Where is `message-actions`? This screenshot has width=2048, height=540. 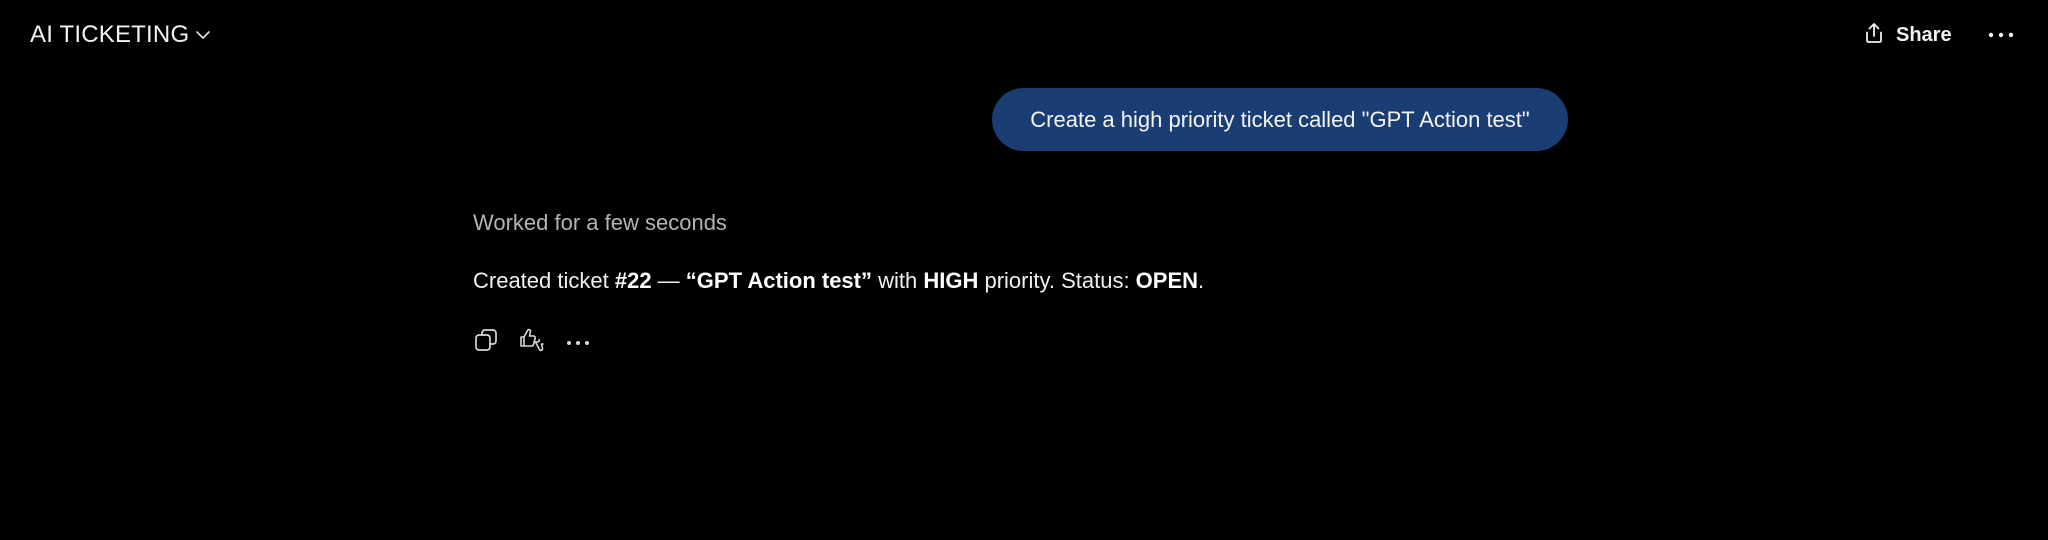 message-actions is located at coordinates (532, 342).